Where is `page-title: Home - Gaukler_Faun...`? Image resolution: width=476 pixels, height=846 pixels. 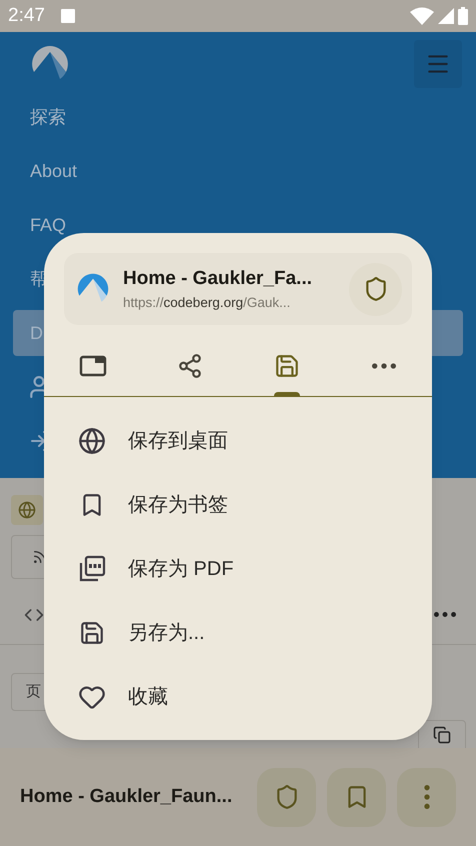 page-title: Home - Gaukler_Faun... is located at coordinates (127, 796).